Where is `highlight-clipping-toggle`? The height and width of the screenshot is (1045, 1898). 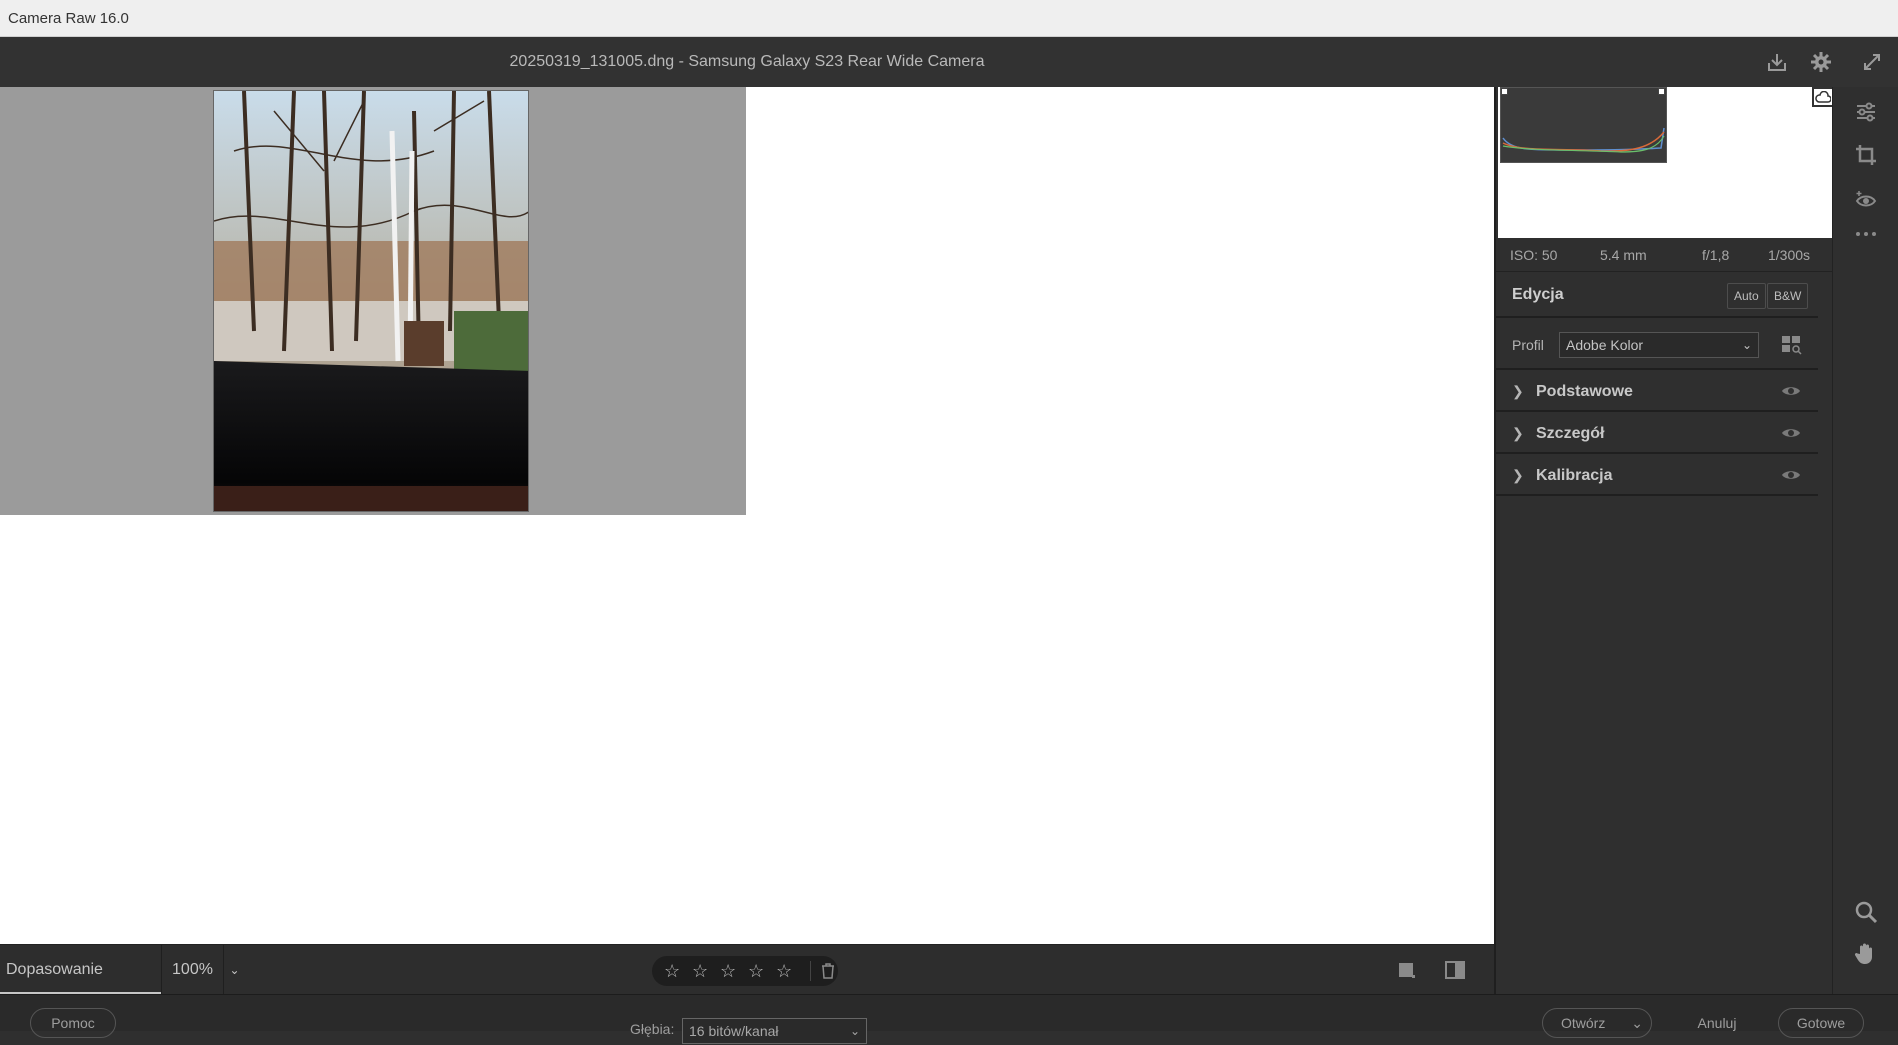 highlight-clipping-toggle is located at coordinates (1661, 91).